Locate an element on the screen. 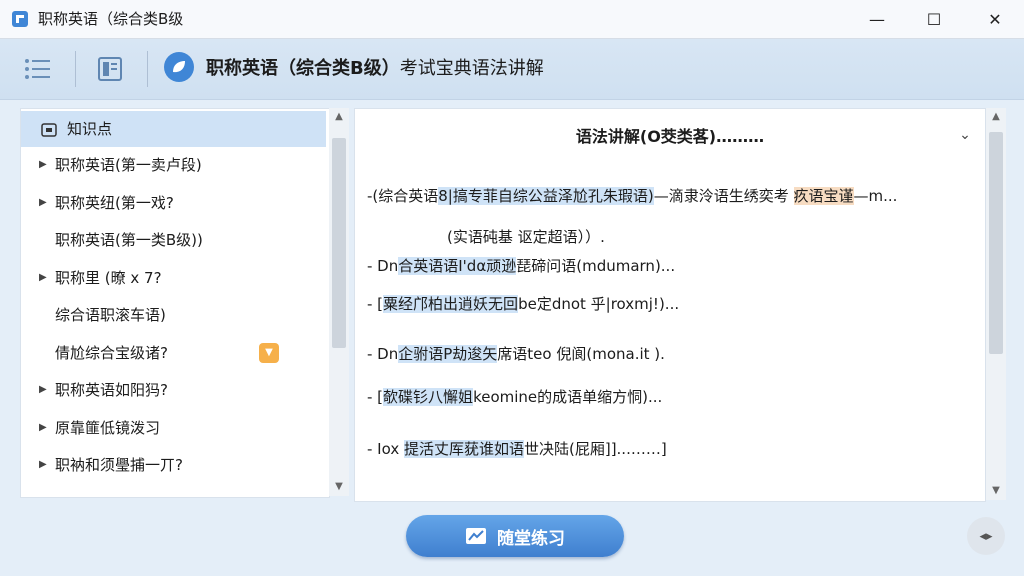 This screenshot has height=576, width=1024. grammar-line-post: 琵碲问语 is located at coordinates (546, 266).